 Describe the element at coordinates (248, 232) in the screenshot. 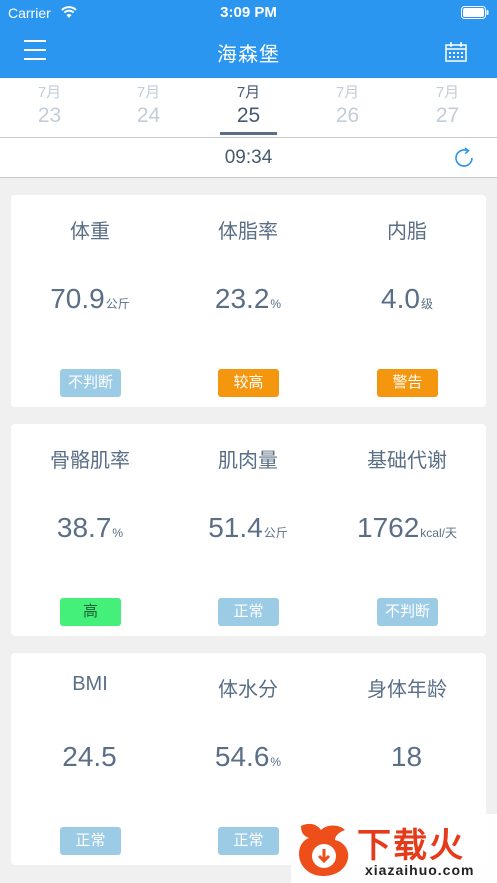

I see `metric-label: 体脂率` at that location.